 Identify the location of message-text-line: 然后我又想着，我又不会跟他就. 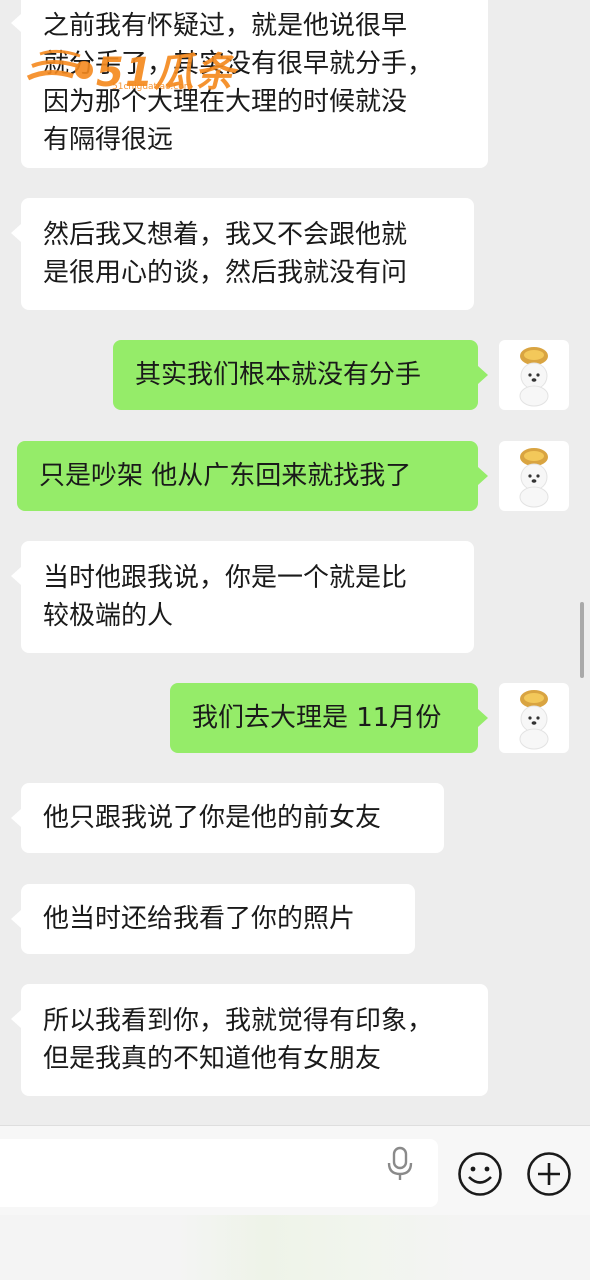
(225, 235).